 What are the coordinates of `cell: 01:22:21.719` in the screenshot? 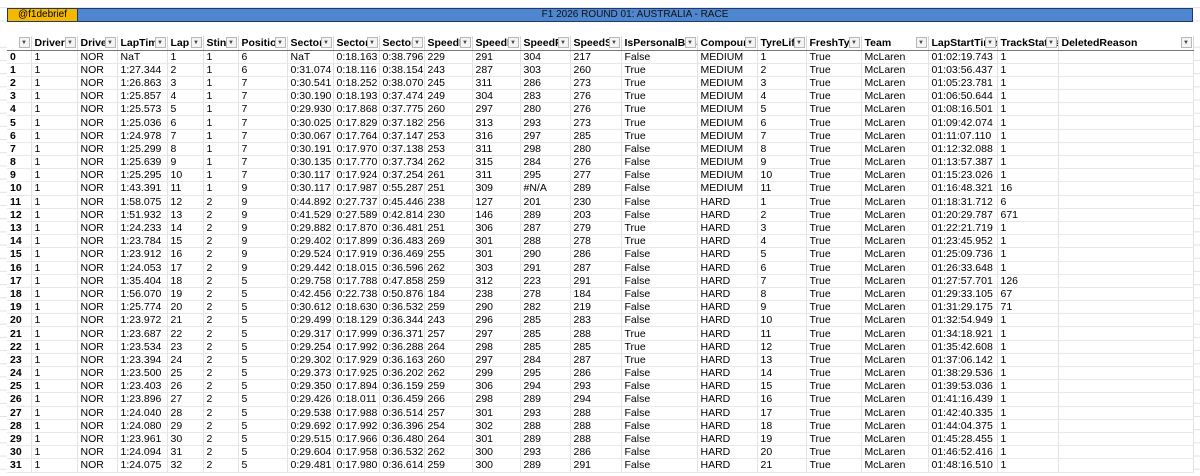 It's located at (963, 228).